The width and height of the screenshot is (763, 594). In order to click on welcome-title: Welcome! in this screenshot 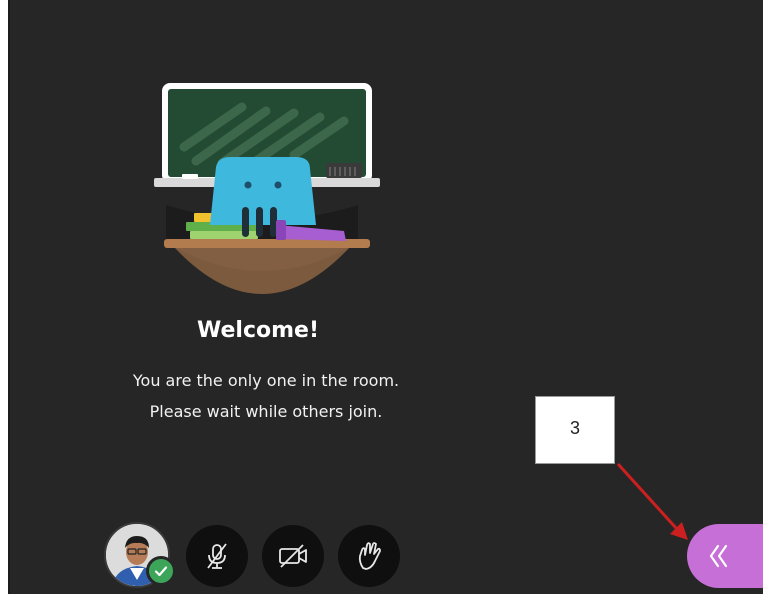, I will do `click(258, 330)`.